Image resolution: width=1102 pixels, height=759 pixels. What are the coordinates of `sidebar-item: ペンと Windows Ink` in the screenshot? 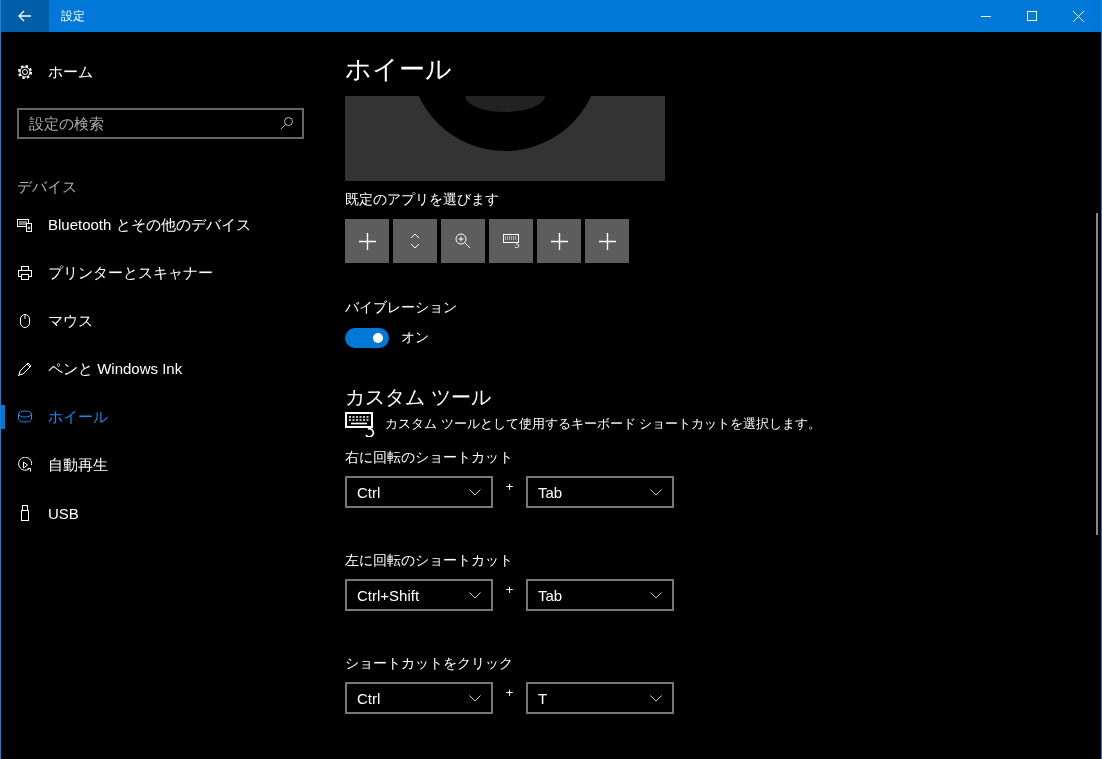 It's located at (165, 369).